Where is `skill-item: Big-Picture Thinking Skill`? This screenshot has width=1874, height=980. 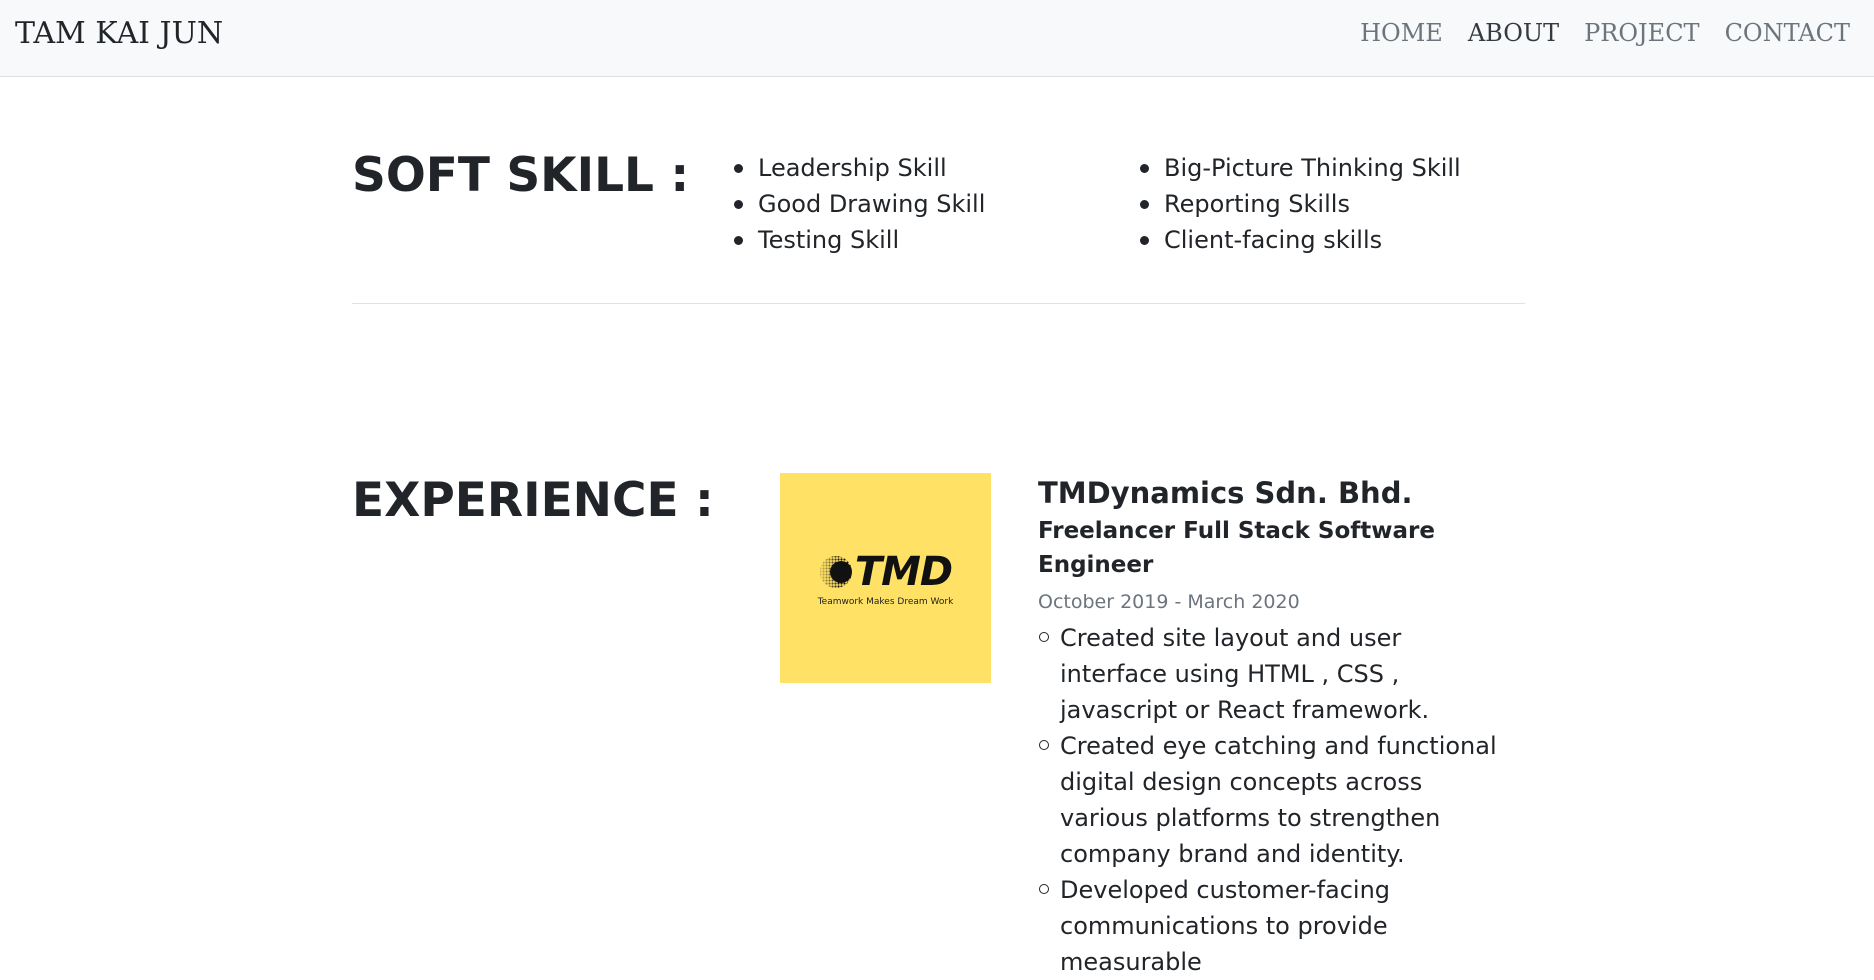
skill-item: Big-Picture Thinking Skill is located at coordinates (1299, 168).